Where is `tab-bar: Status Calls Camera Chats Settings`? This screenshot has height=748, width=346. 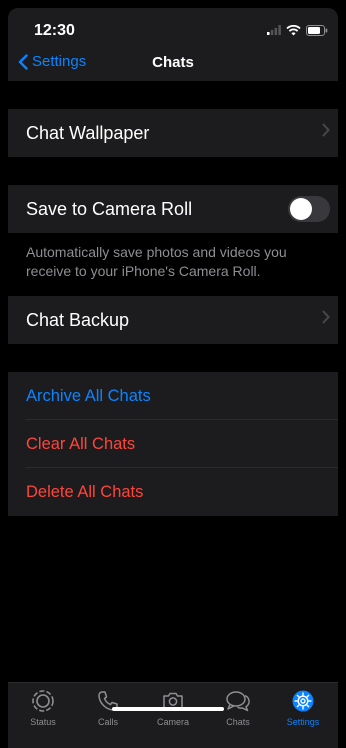 tab-bar: Status Calls Camera Chats Settings is located at coordinates (173, 715).